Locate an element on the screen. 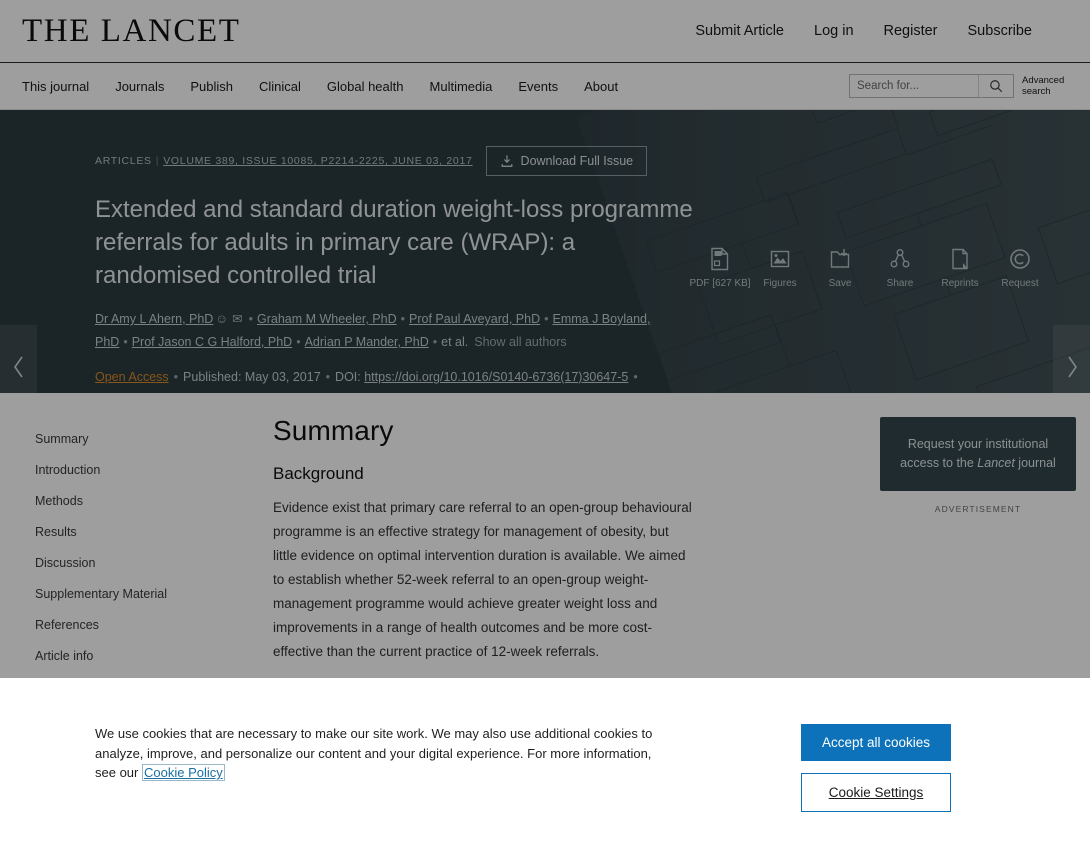 The image size is (1090, 841). toc-item-discussion: Discussion is located at coordinates (137, 562).